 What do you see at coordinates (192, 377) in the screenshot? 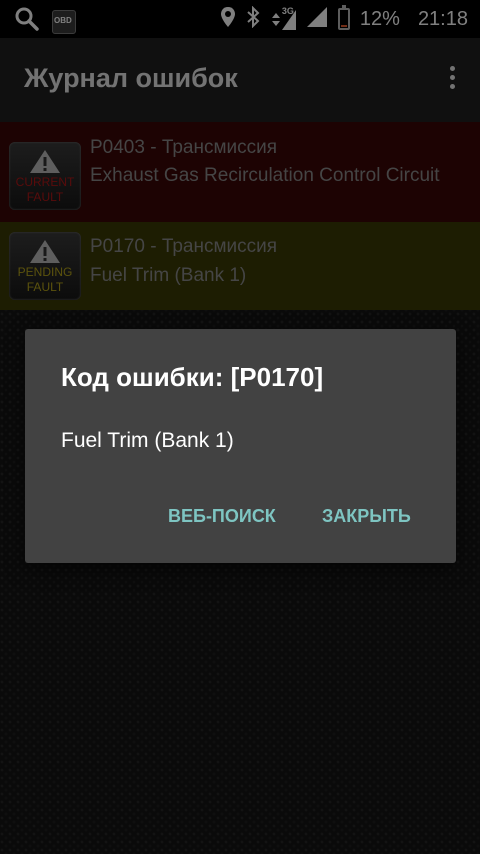
I see `dialog-title: Код ошибки: [P0170]` at bounding box center [192, 377].